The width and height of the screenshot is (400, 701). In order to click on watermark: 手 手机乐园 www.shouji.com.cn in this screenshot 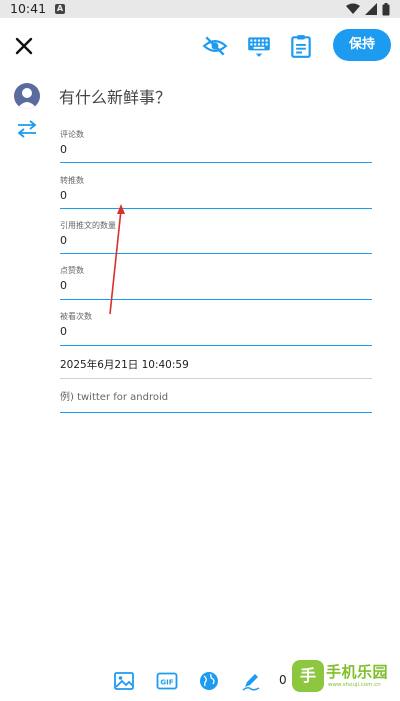, I will do `click(342, 679)`.